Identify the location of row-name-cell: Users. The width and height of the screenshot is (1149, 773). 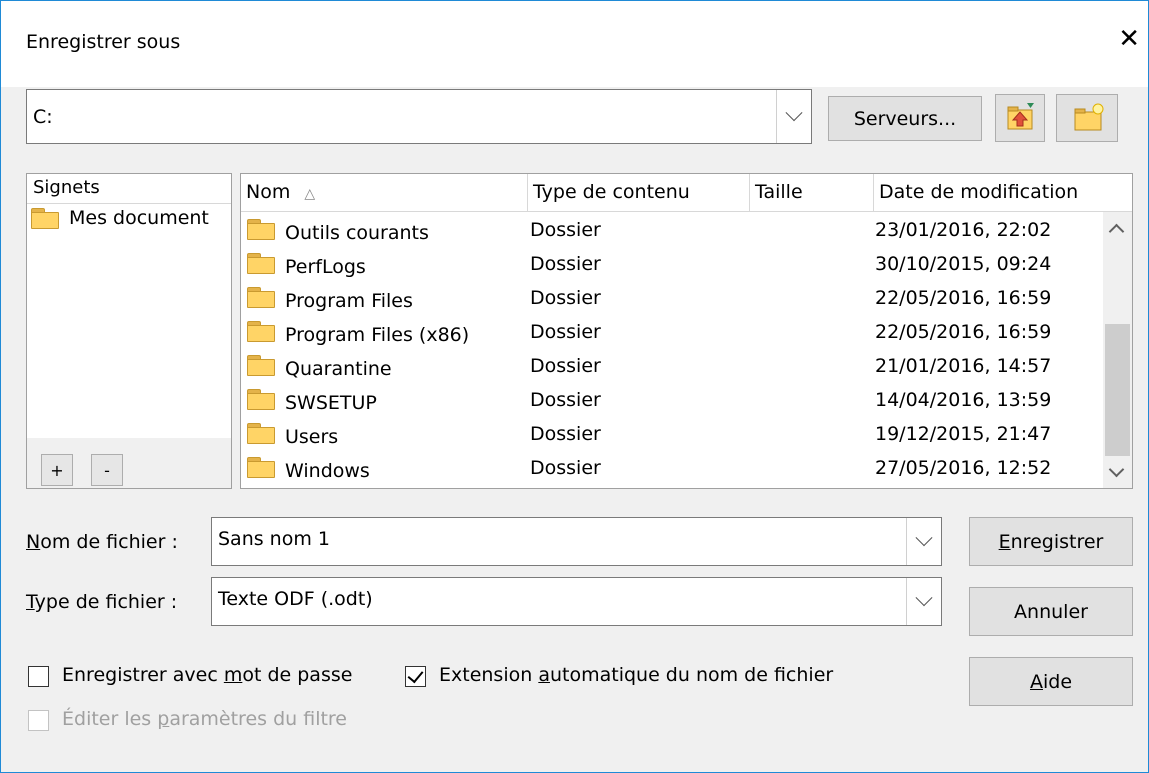
(292, 435).